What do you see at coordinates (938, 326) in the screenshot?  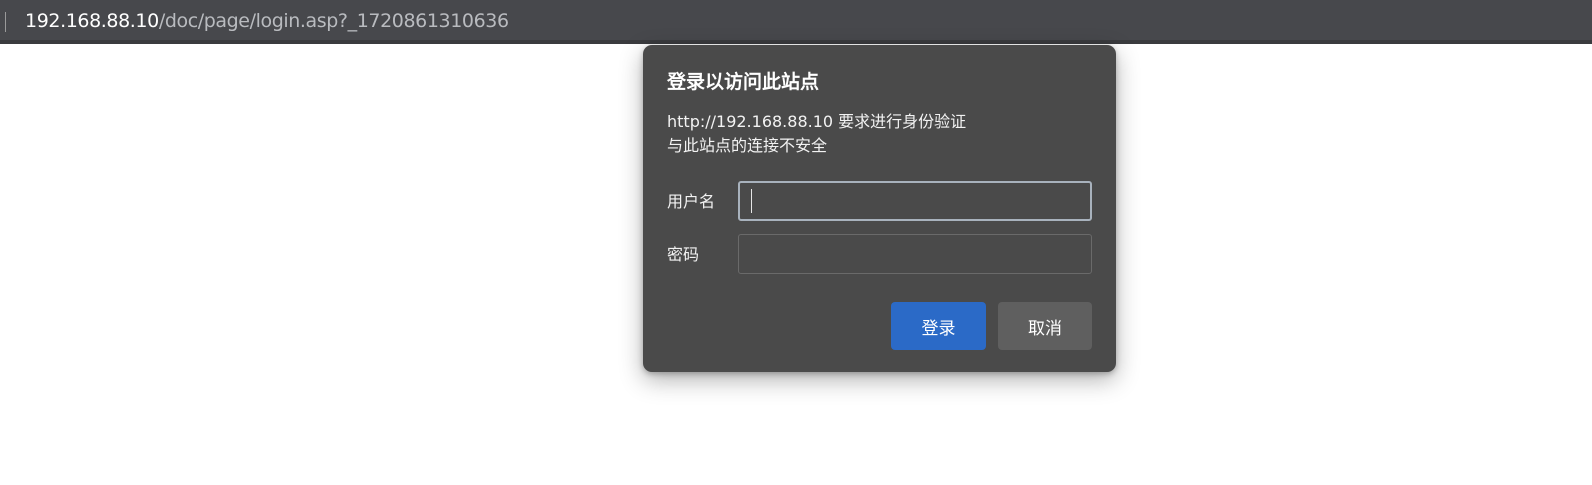 I see `login-button: 登录` at bounding box center [938, 326].